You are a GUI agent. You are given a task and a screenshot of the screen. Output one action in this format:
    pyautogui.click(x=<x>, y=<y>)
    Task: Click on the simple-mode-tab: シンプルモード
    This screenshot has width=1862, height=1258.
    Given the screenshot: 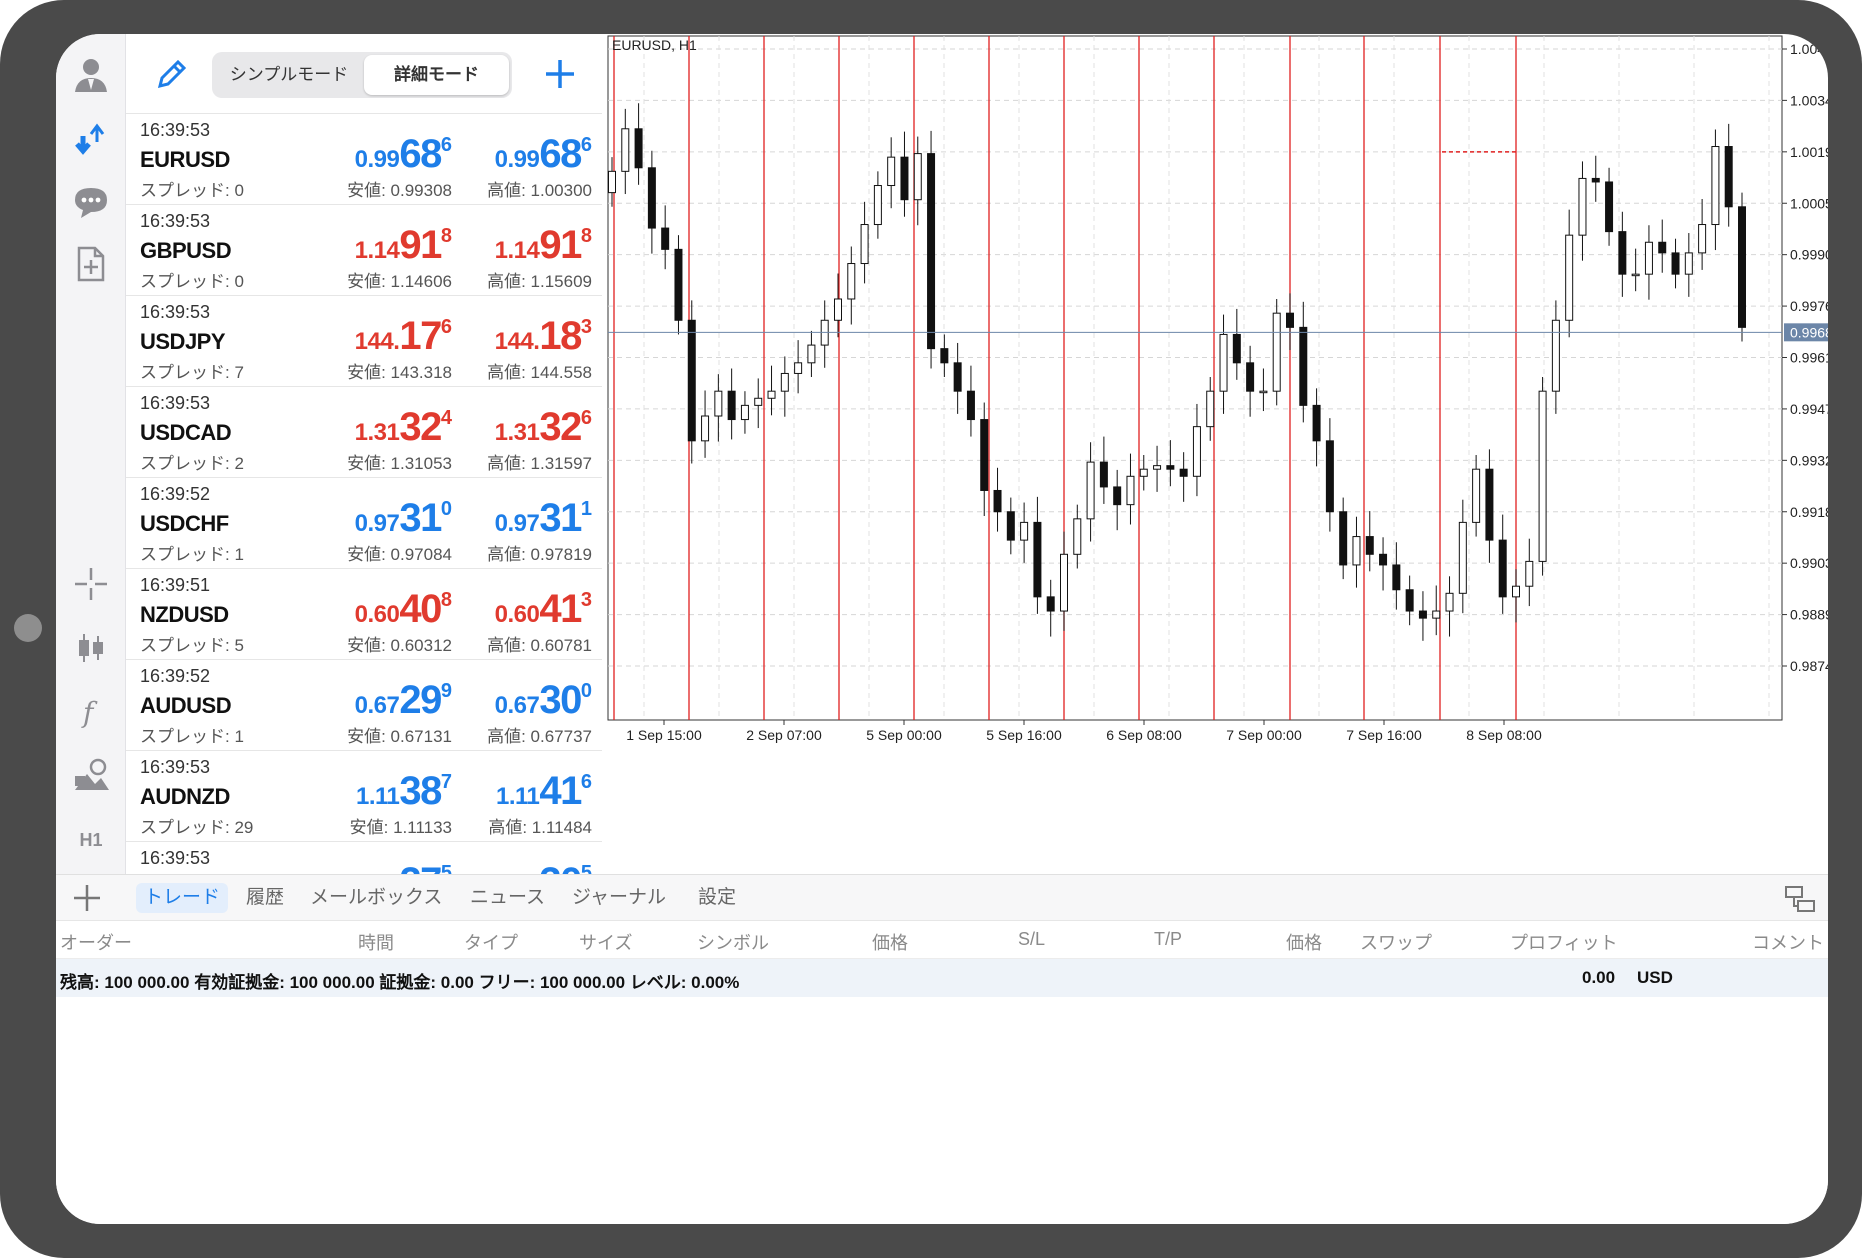 What is the action you would take?
    pyautogui.click(x=289, y=75)
    